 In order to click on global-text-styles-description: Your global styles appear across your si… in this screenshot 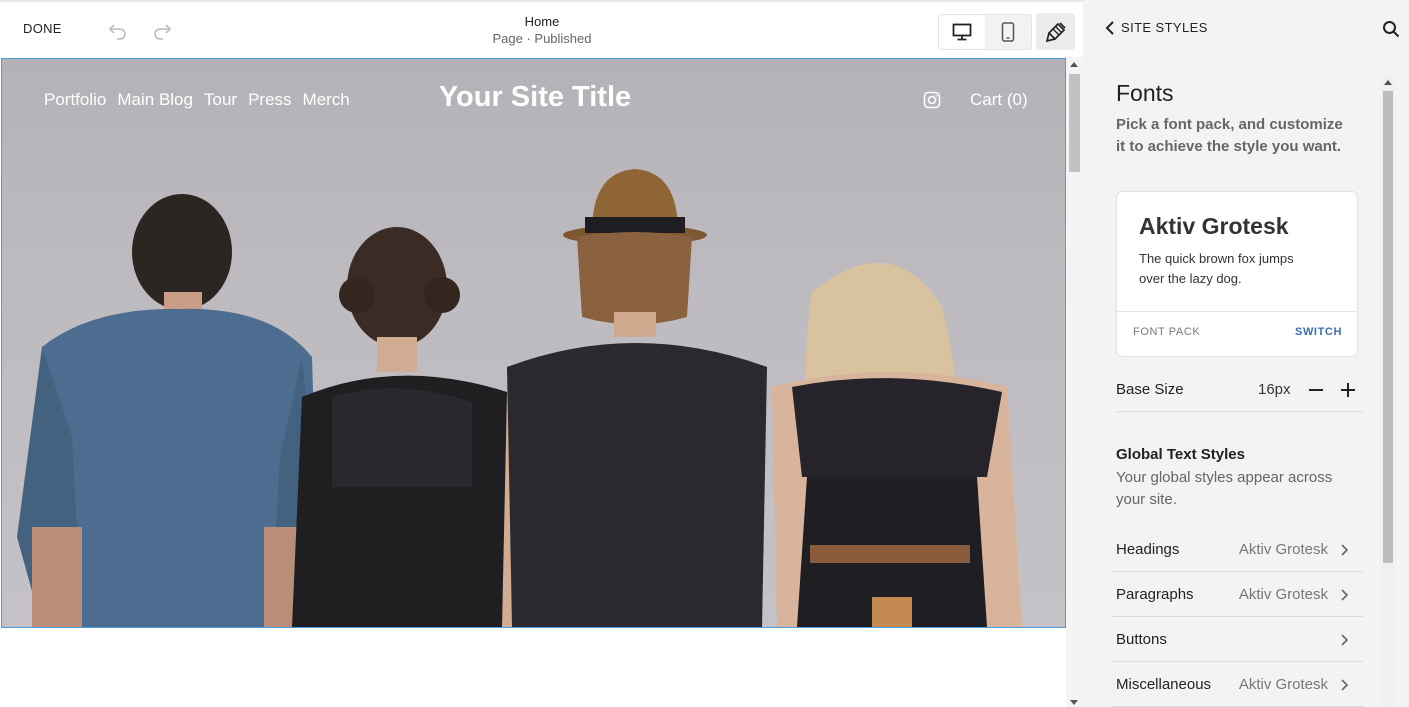, I will do `click(1224, 488)`.